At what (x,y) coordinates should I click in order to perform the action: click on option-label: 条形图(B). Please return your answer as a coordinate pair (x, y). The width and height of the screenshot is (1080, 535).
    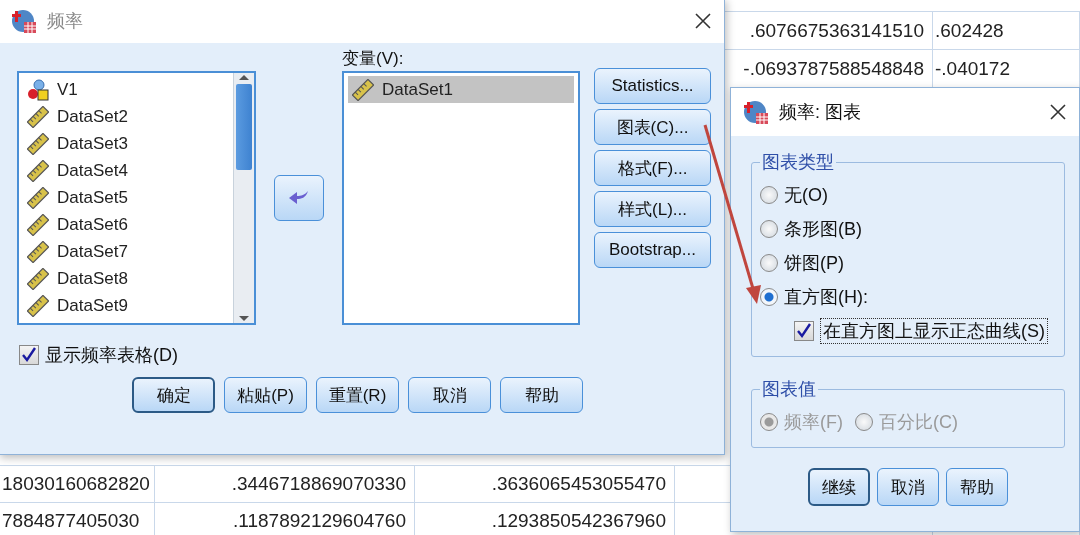
    Looking at the image, I should click on (823, 229).